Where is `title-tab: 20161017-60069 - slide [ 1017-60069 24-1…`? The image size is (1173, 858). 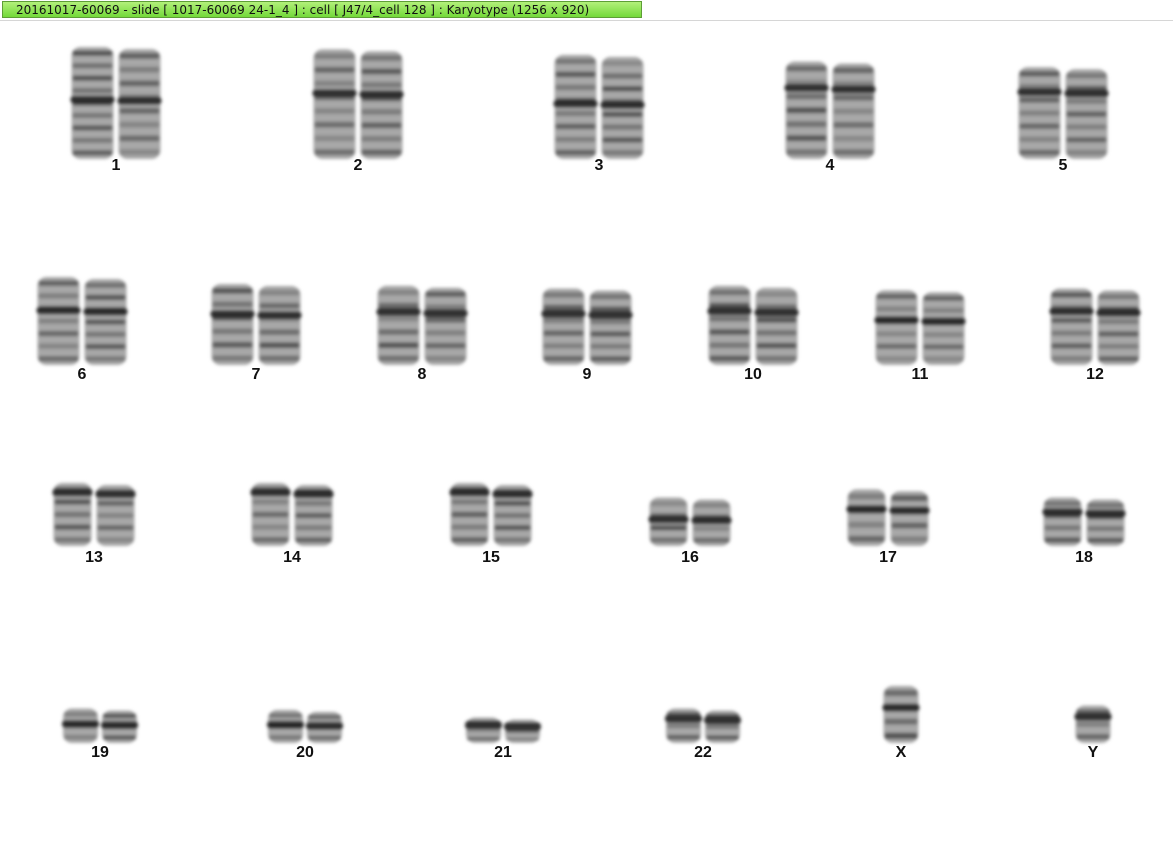
title-tab: 20161017-60069 - slide [ 1017-60069 24-1… is located at coordinates (322, 9).